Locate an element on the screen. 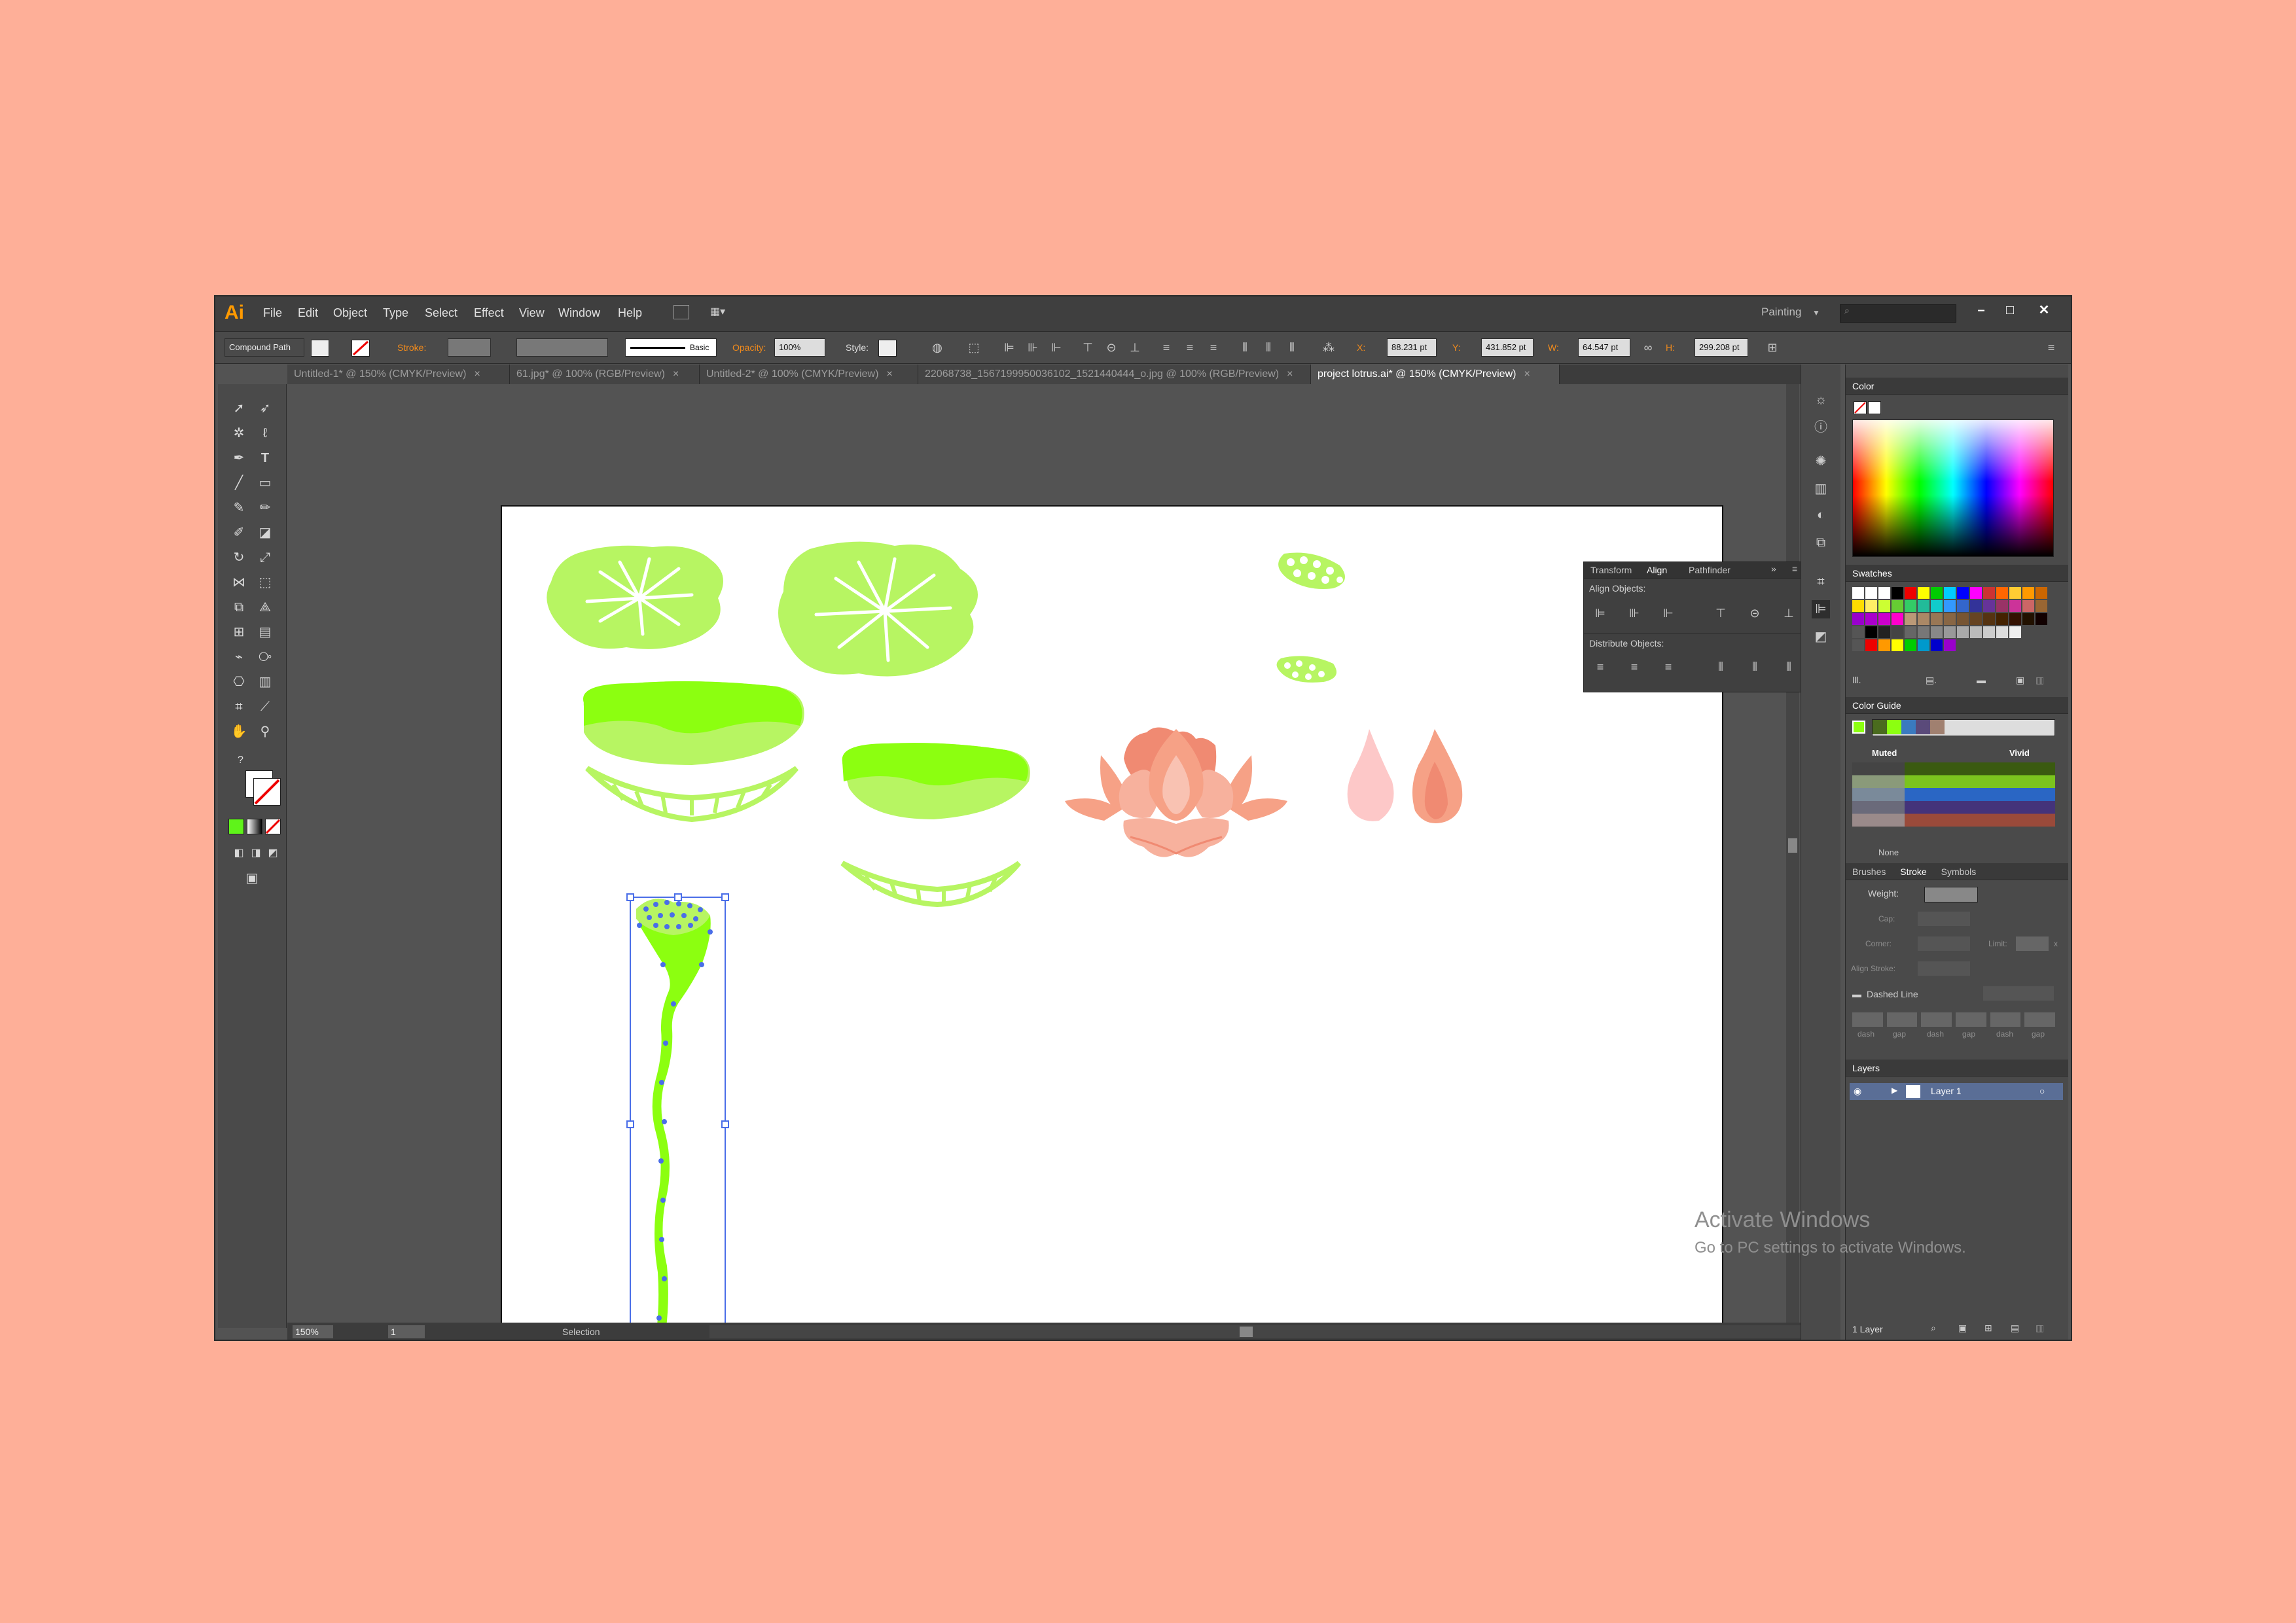 The width and height of the screenshot is (2296, 1623). stroke-label: Stroke: is located at coordinates (411, 347).